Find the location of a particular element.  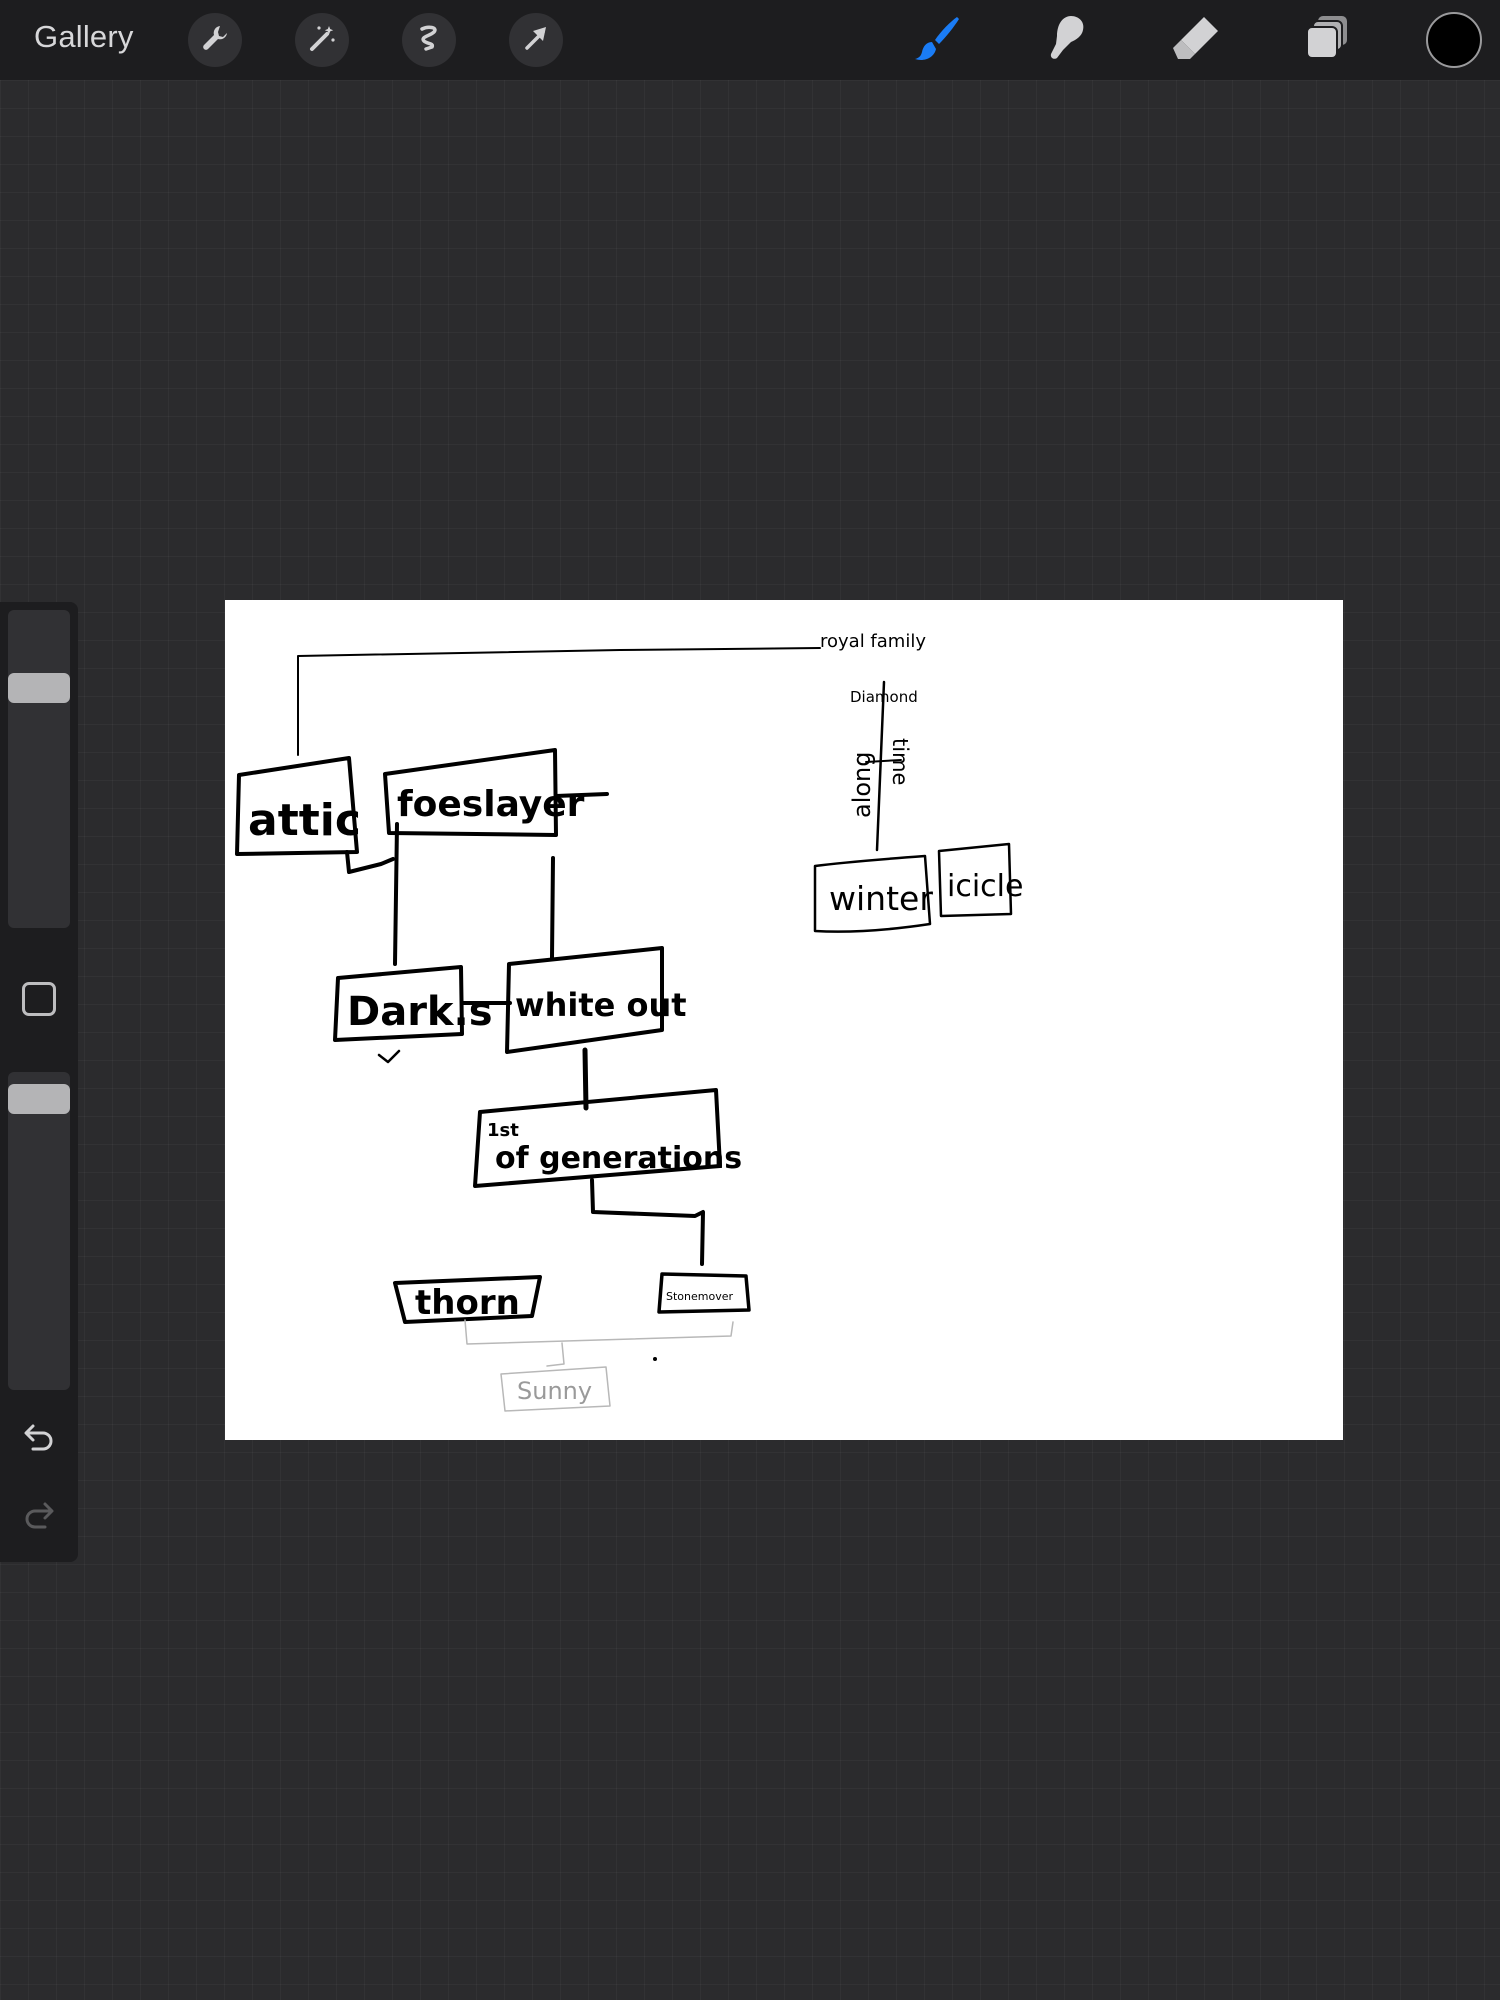

generation-label-main: of generations is located at coordinates (618, 1158).